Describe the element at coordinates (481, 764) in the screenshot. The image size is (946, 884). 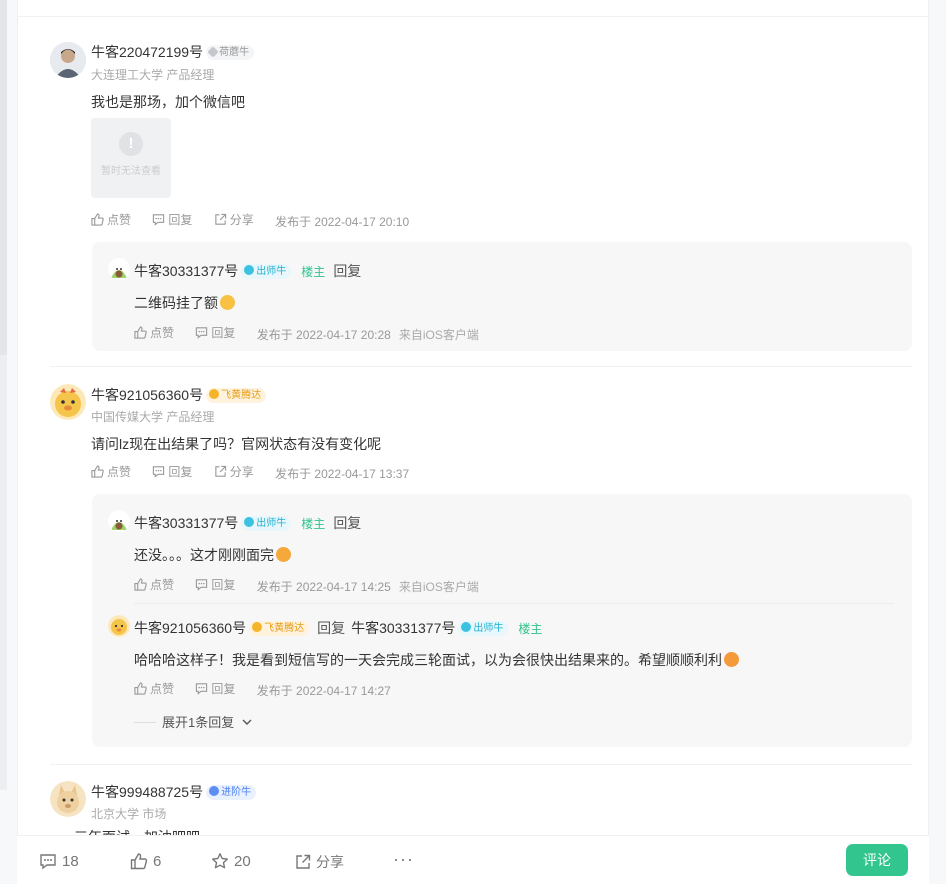
I see `comment-divider` at that location.